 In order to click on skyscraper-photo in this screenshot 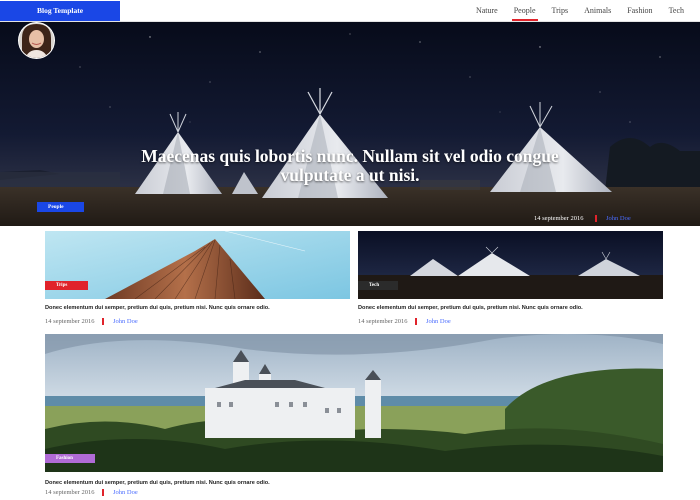, I will do `click(197, 265)`.